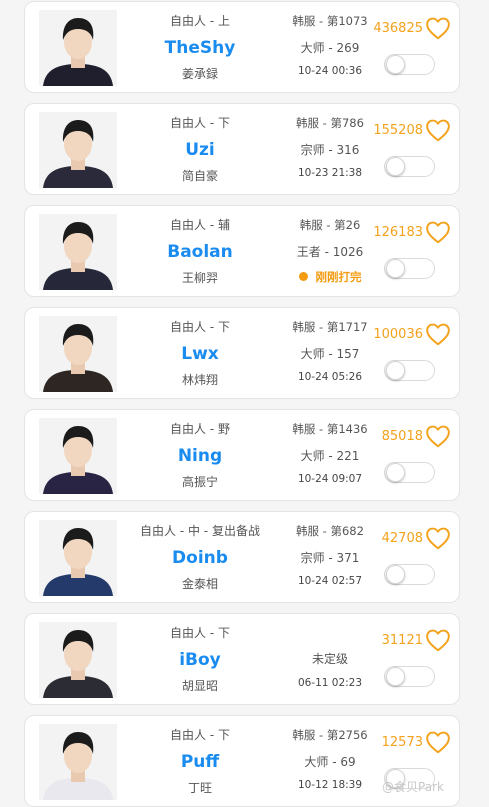 This screenshot has height=807, width=489. What do you see at coordinates (330, 123) in the screenshot?
I see `server-ranking: 韩服 - 第786` at bounding box center [330, 123].